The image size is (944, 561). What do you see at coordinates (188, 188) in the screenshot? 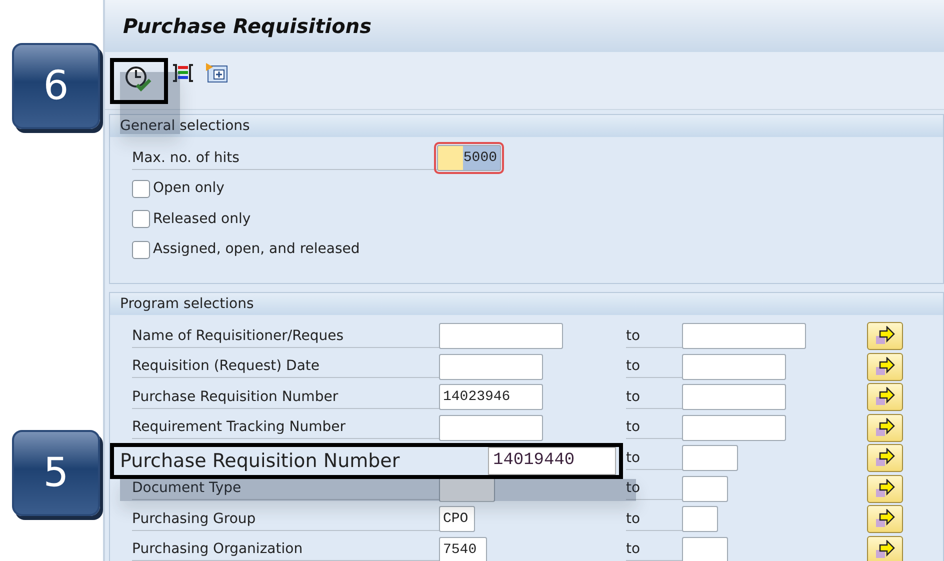
I see `checkbox-label: Open only` at bounding box center [188, 188].